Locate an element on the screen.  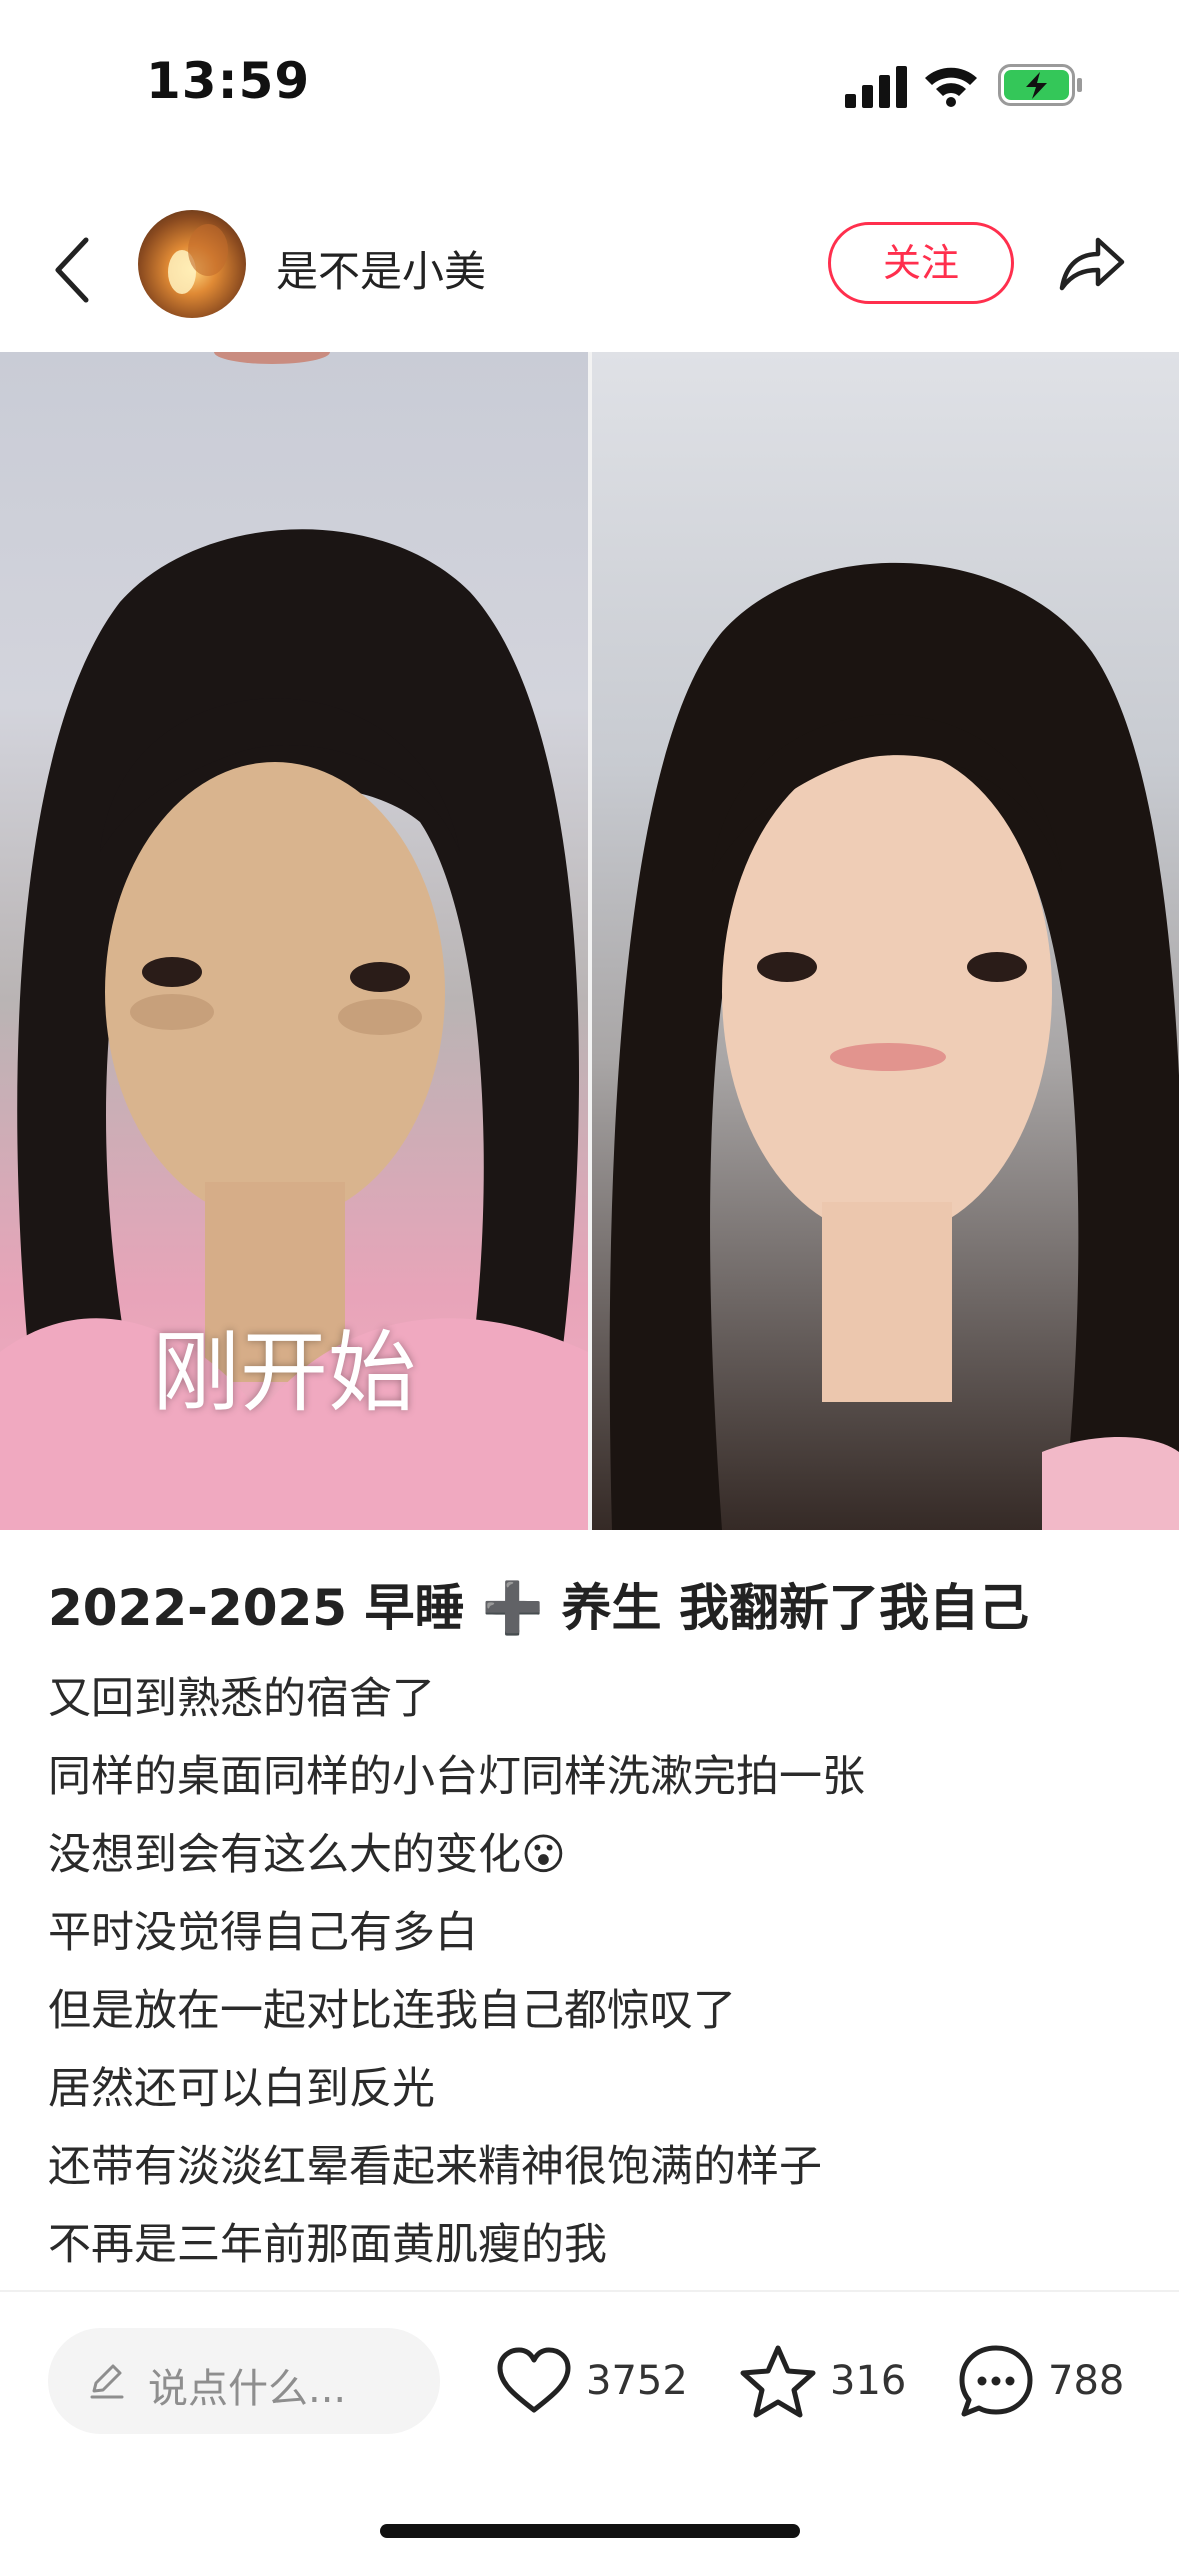
post-title: 2022-2025 早睡 ➕ 养生 我翻新了我自己 is located at coordinates (538, 1608).